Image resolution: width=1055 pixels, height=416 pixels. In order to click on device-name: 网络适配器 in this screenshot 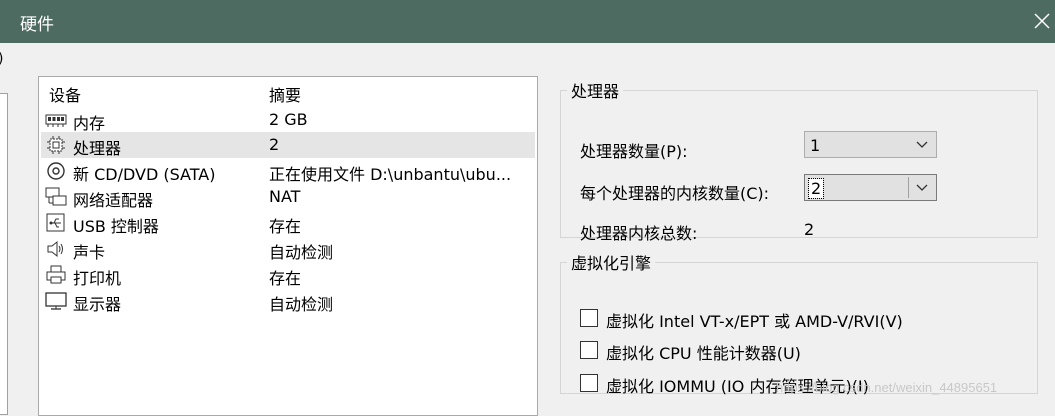, I will do `click(113, 200)`.